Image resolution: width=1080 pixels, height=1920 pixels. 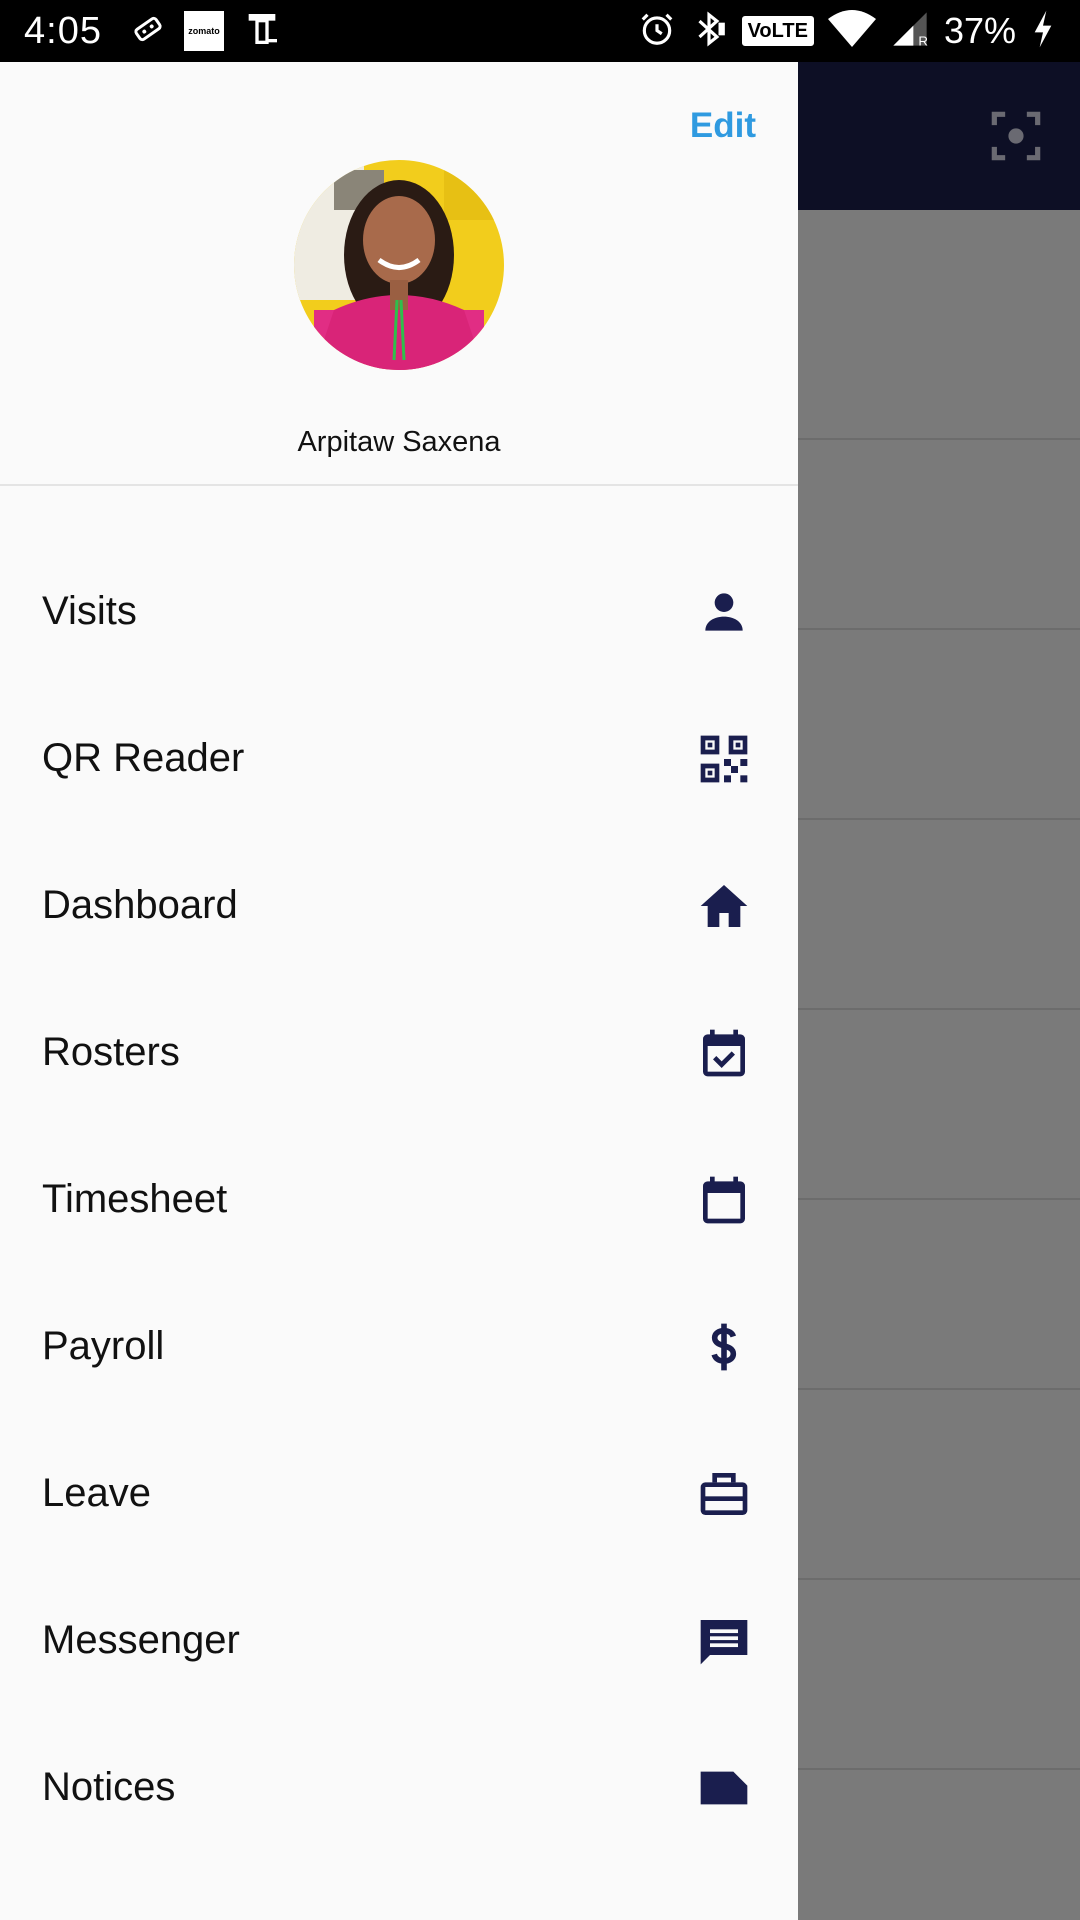 What do you see at coordinates (399, 265) in the screenshot?
I see `avatar` at bounding box center [399, 265].